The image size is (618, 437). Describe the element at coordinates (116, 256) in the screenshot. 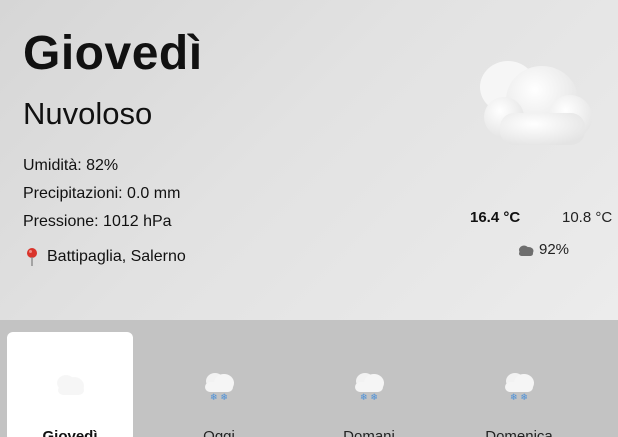

I see `location-text: Battipaglia, Salerno` at that location.